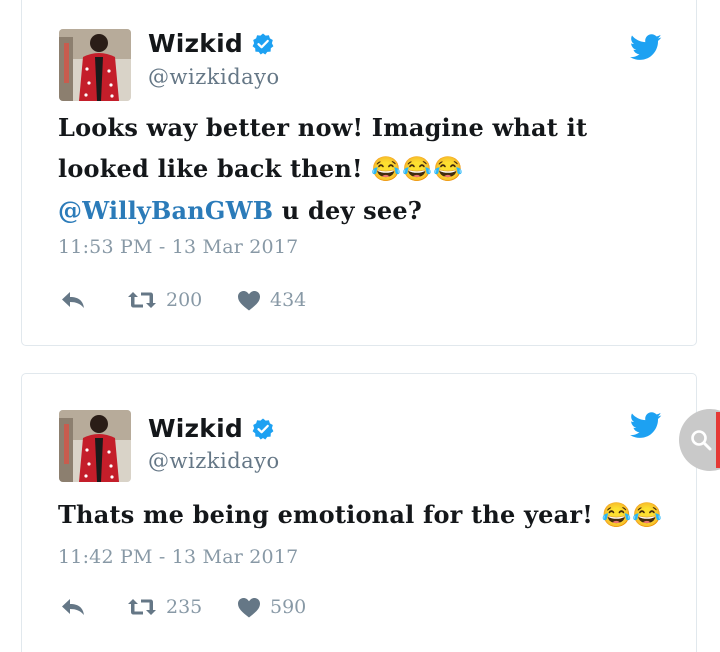 This screenshot has width=720, height=652. What do you see at coordinates (178, 557) in the screenshot?
I see `timestamp: 11:42 PM - 13 Mar 2017` at bounding box center [178, 557].